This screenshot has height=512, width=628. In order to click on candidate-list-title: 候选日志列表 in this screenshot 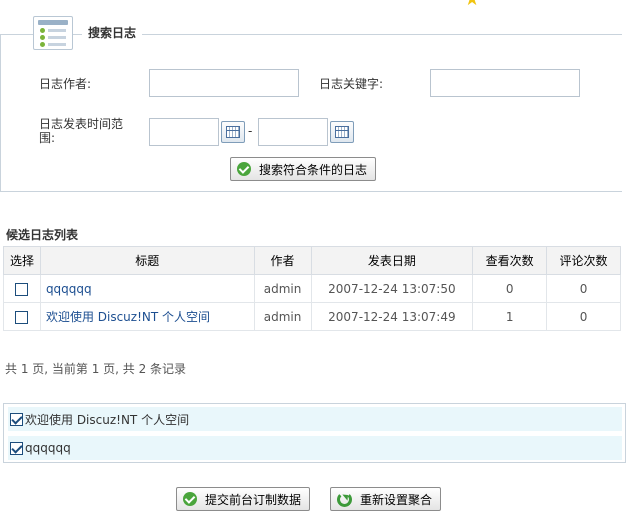, I will do `click(42, 235)`.